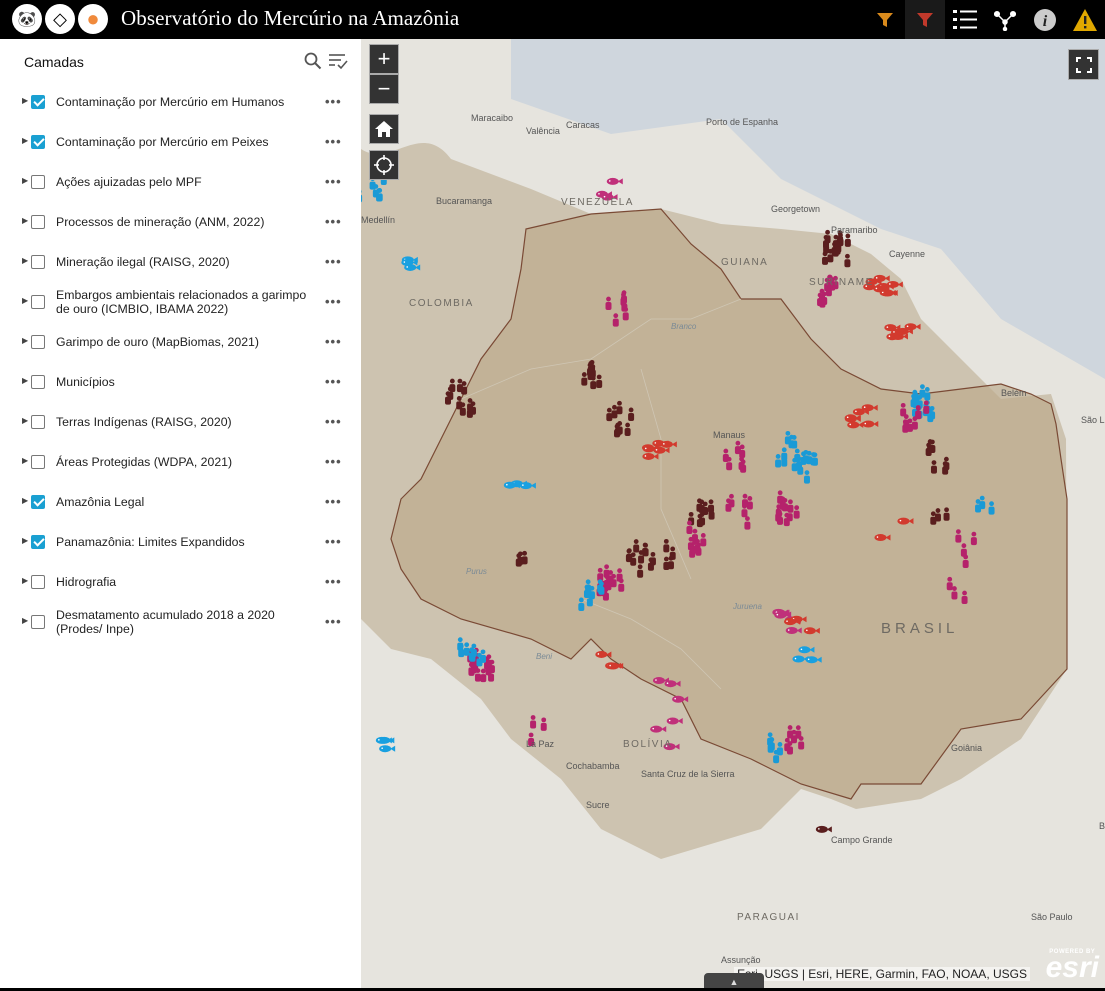 The width and height of the screenshot is (1105, 991). What do you see at coordinates (1085, 19) in the screenshot?
I see `warning-icon` at bounding box center [1085, 19].